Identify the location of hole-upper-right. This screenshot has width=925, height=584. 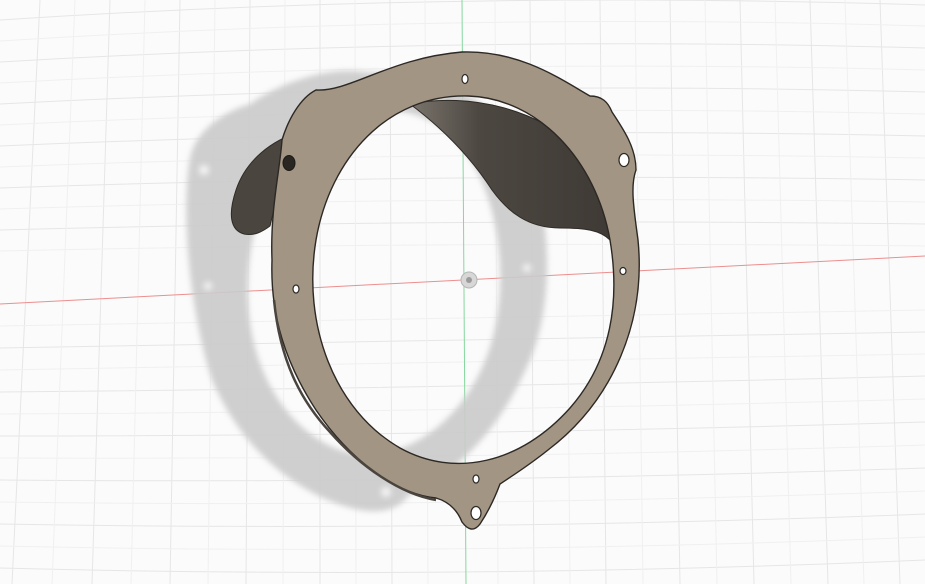
(624, 160).